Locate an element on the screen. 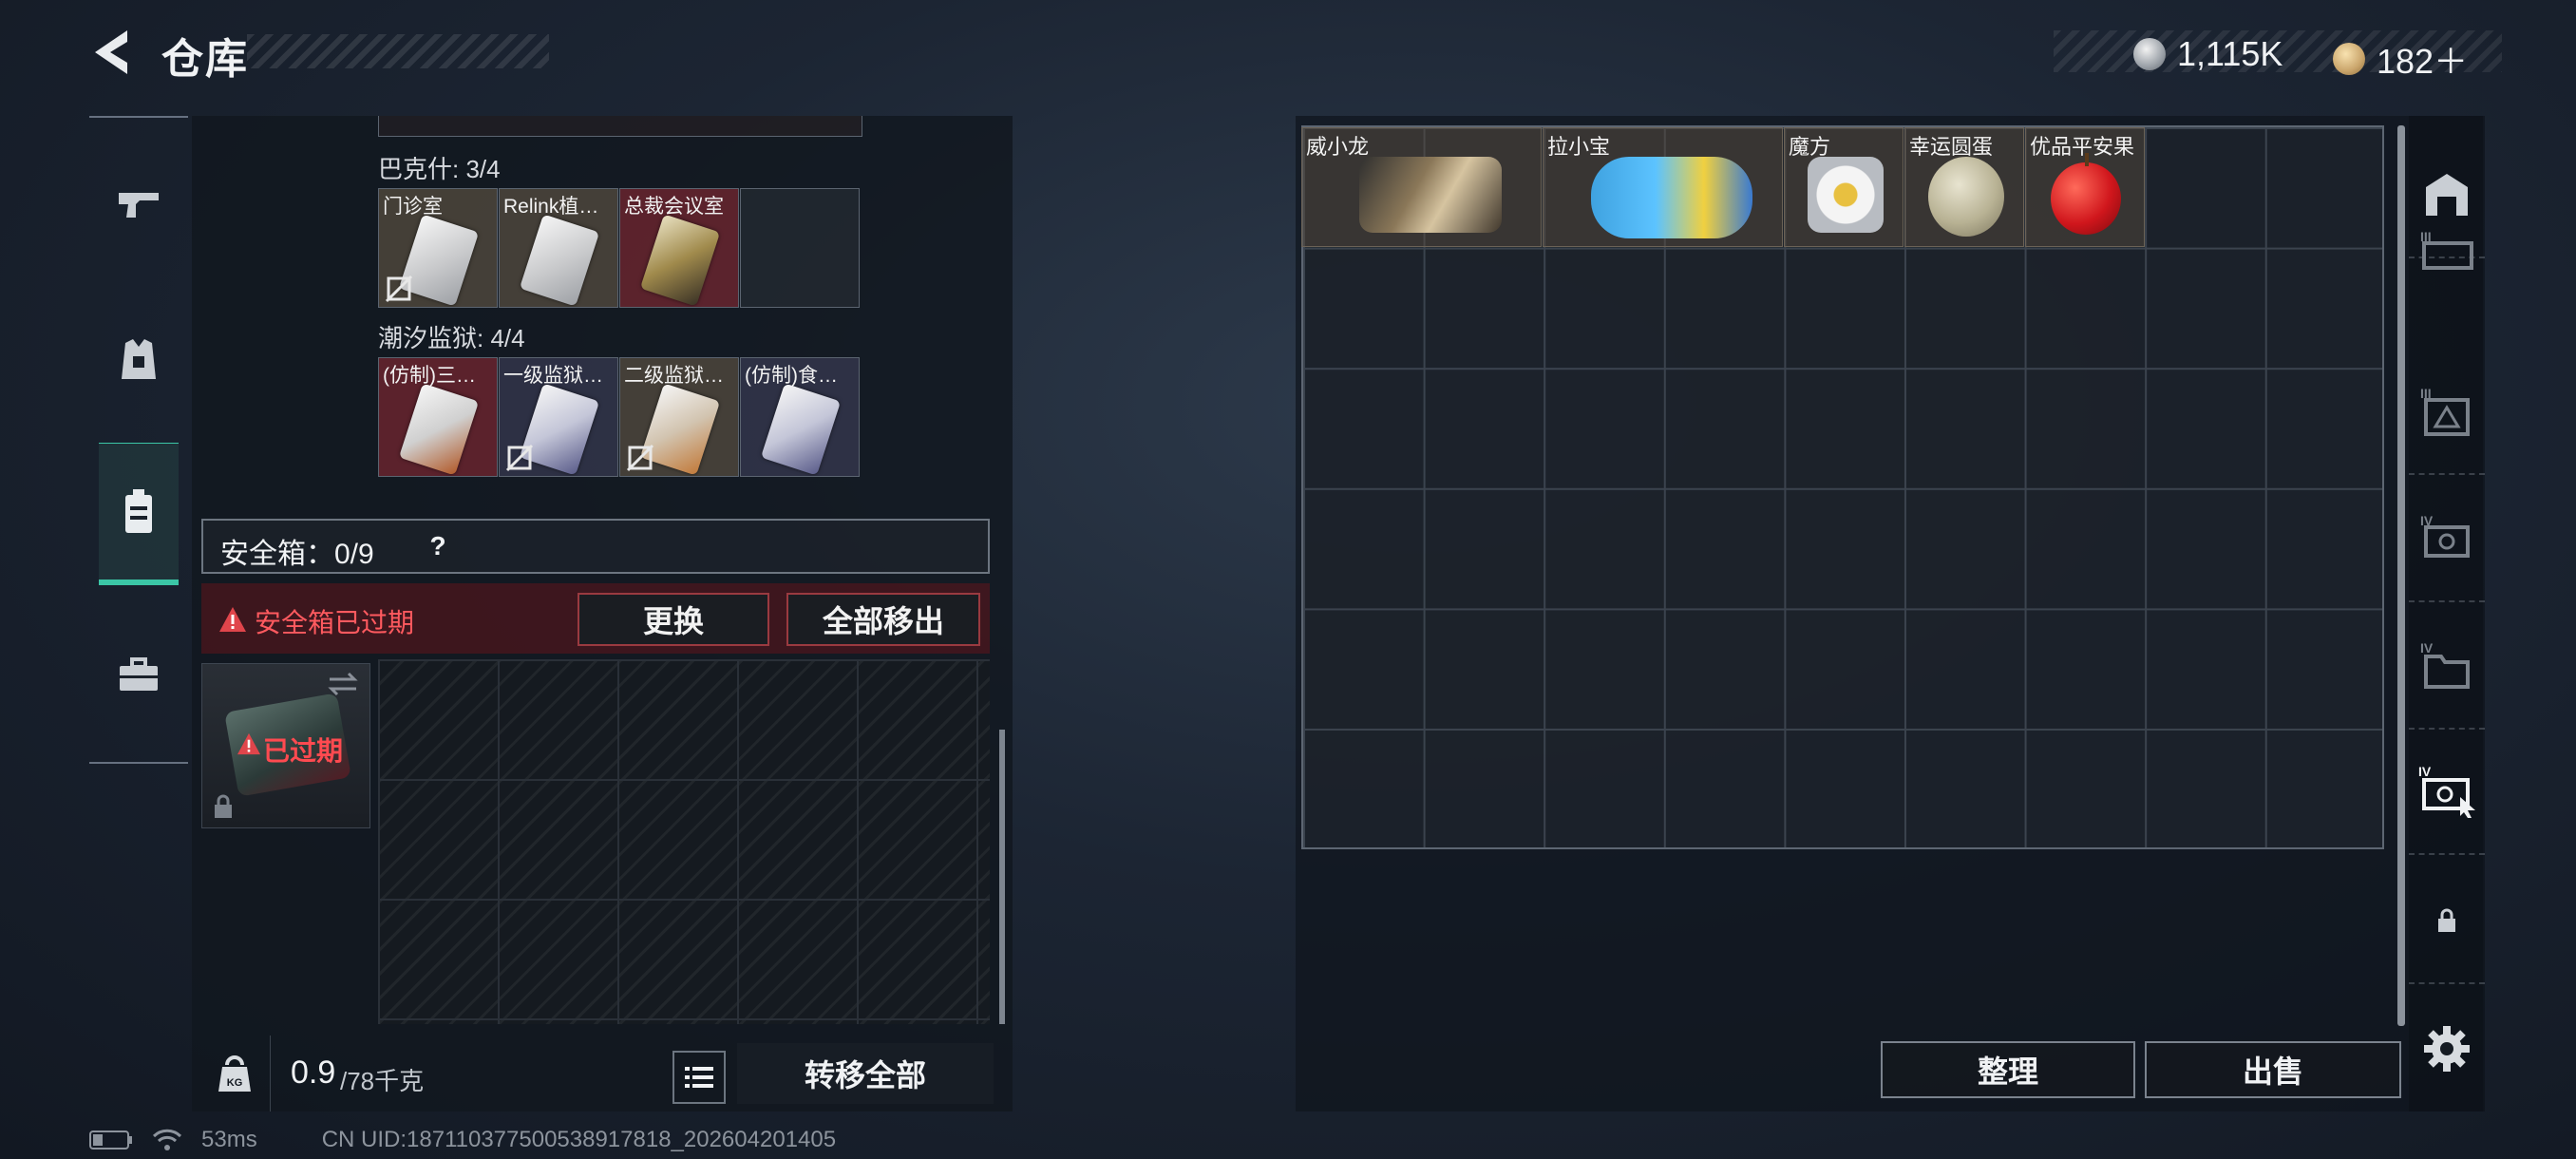 This screenshot has width=2576, height=1159. warehouse-item: 威小龙 is located at coordinates (1421, 187).